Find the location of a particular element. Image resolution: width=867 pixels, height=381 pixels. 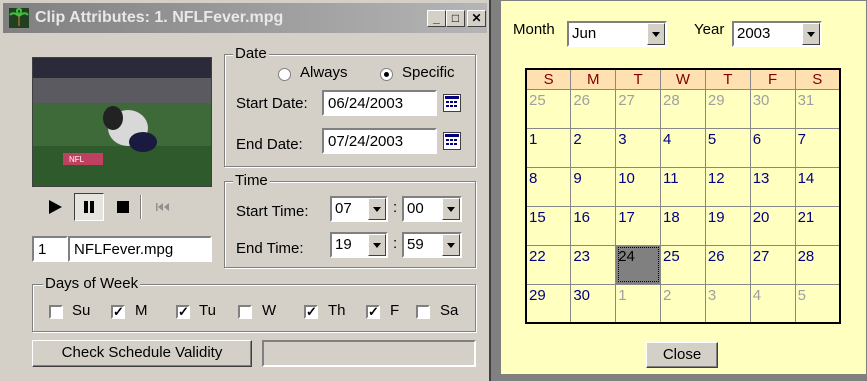

day-cell: 14 is located at coordinates (817, 186).